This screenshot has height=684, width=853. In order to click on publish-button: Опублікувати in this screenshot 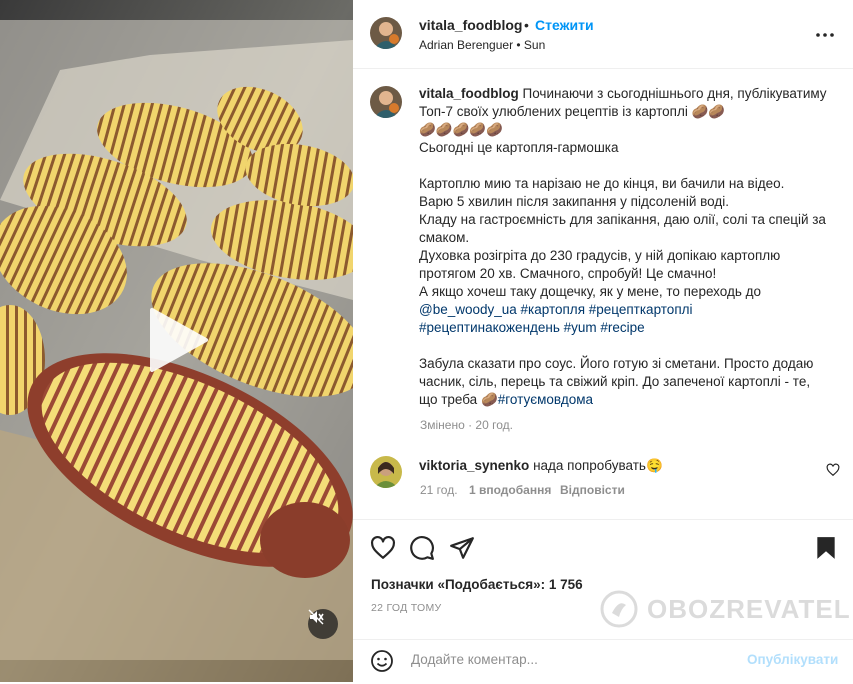, I will do `click(792, 659)`.